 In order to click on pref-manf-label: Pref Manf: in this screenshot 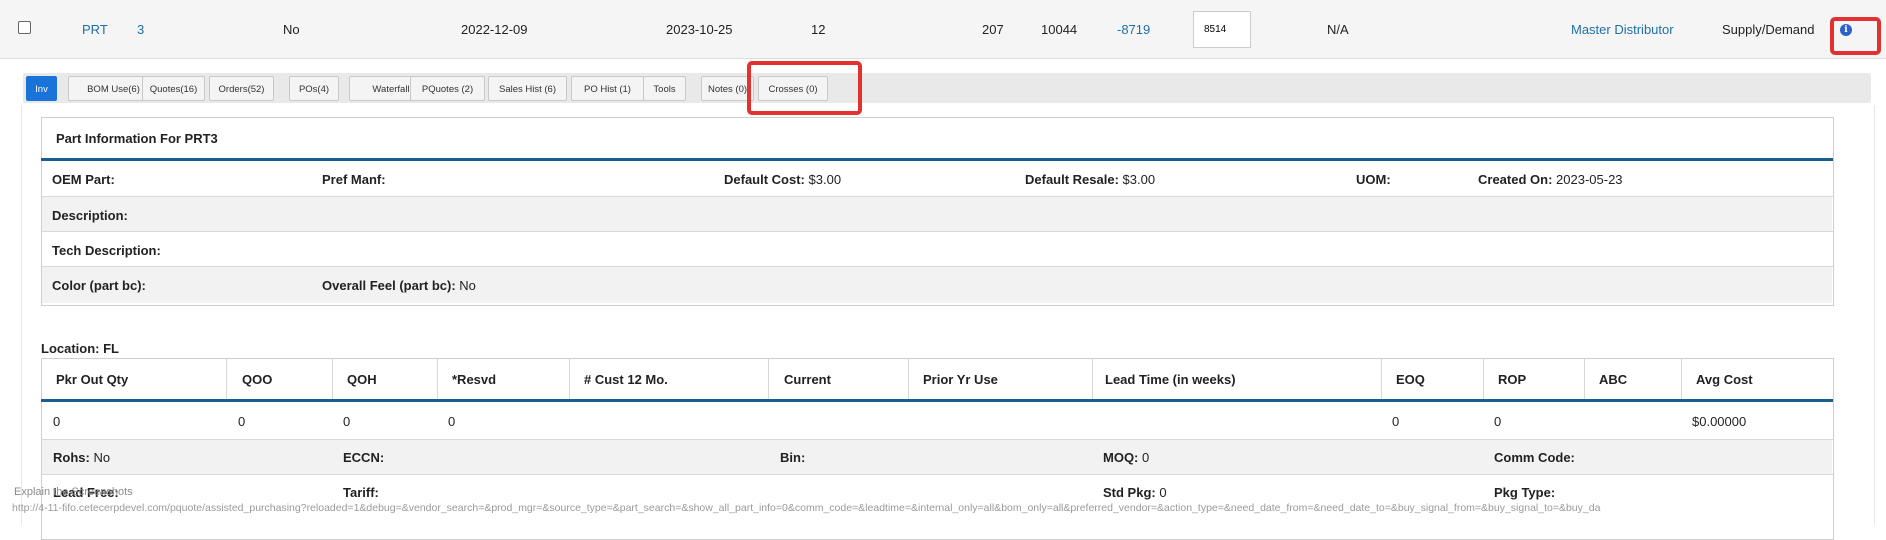, I will do `click(354, 179)`.